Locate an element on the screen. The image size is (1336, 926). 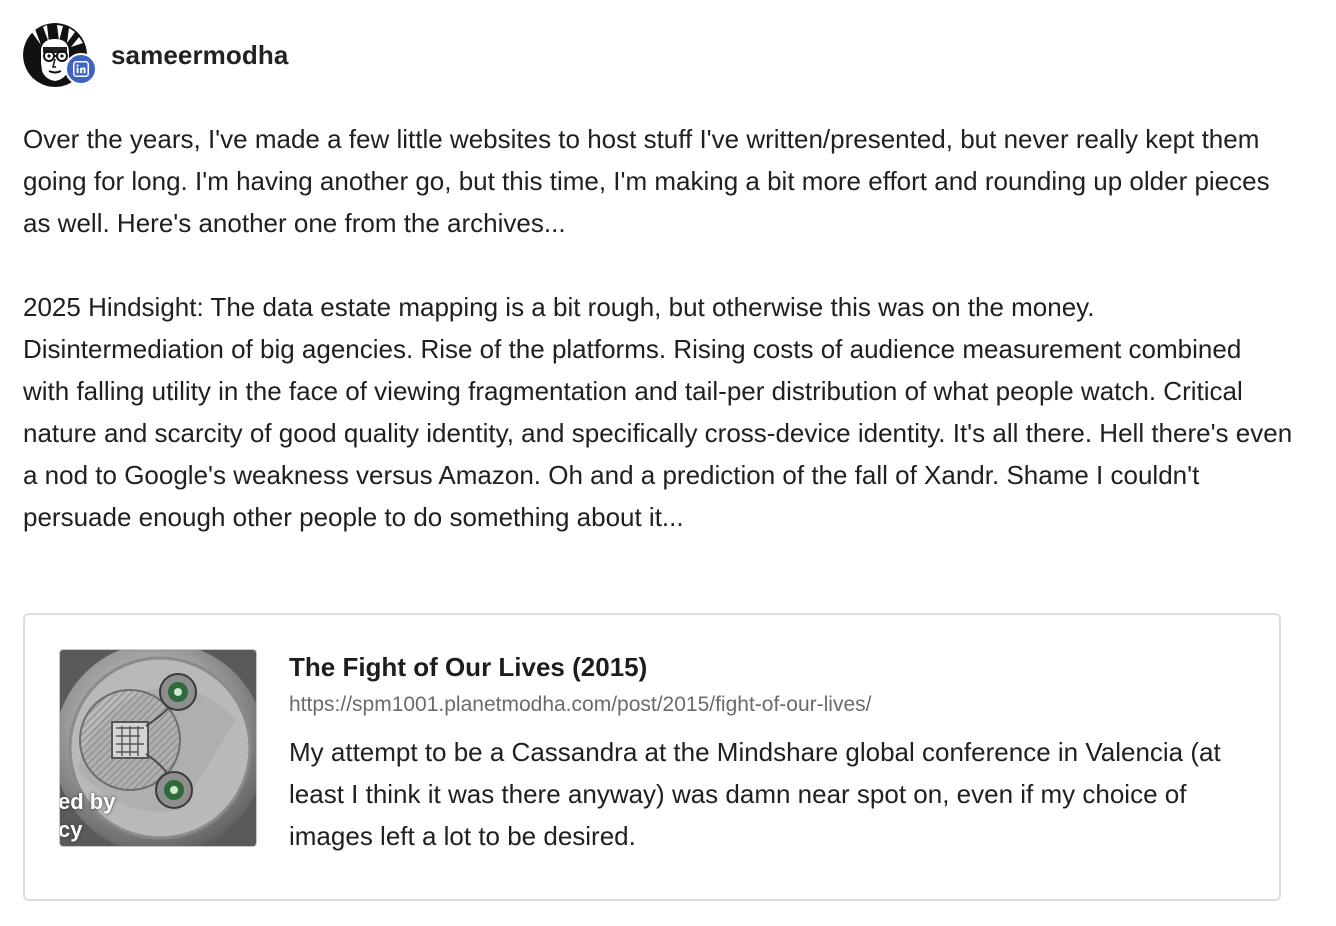
post-header: sameermodha is located at coordinates (155, 55).